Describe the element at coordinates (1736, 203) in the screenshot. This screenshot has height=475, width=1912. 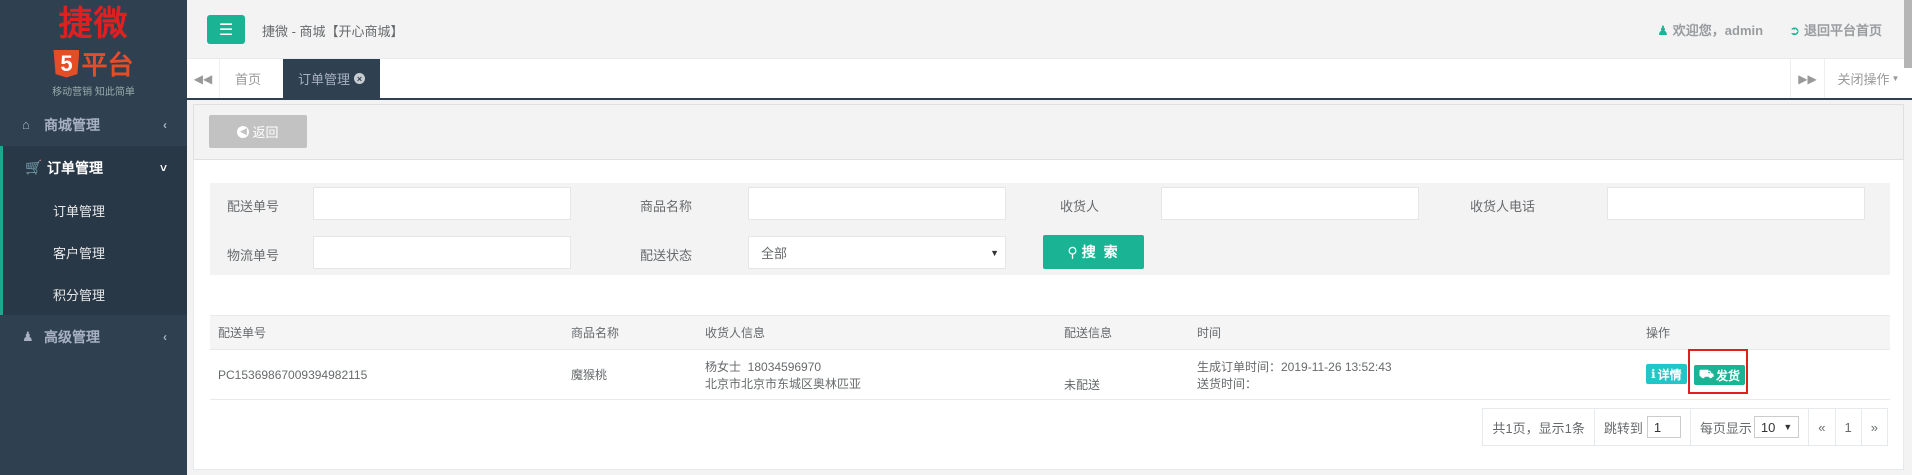
I see `receiver-phone-input` at that location.